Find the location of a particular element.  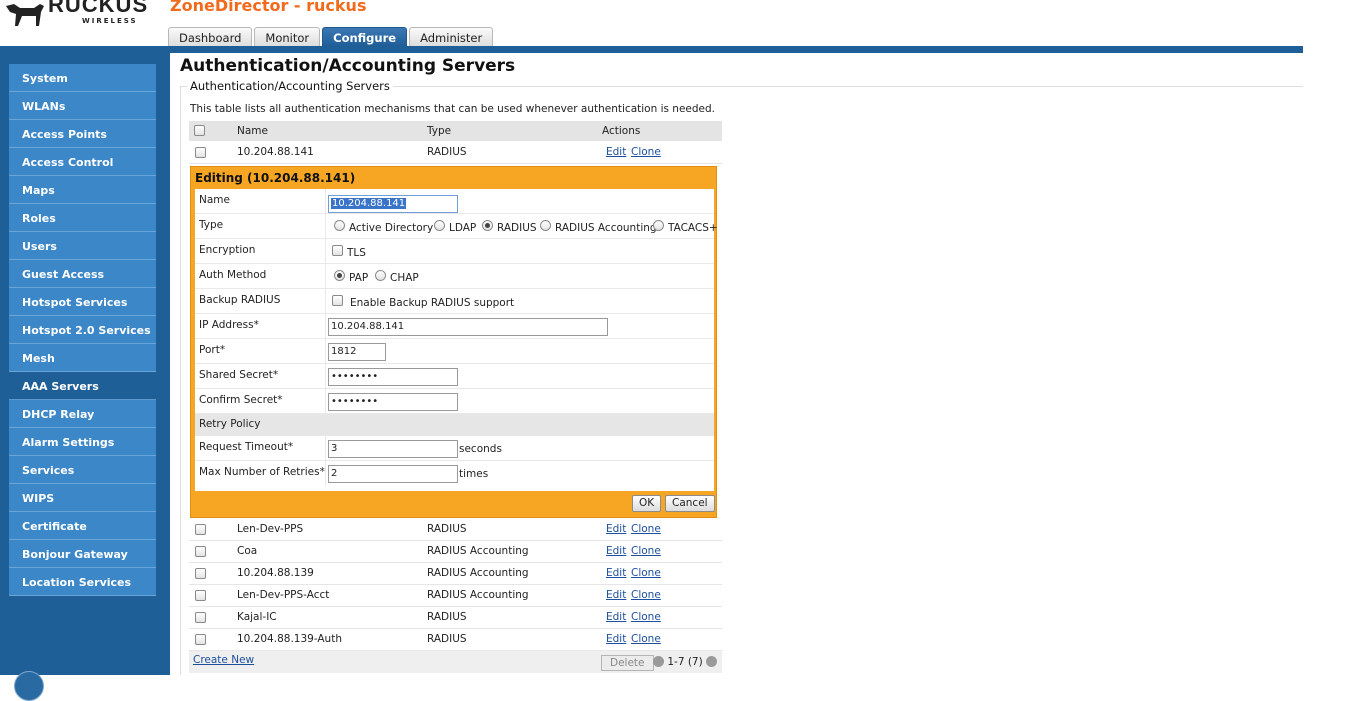

sidebar-item-guest-access: Guest Access is located at coordinates (82, 274).